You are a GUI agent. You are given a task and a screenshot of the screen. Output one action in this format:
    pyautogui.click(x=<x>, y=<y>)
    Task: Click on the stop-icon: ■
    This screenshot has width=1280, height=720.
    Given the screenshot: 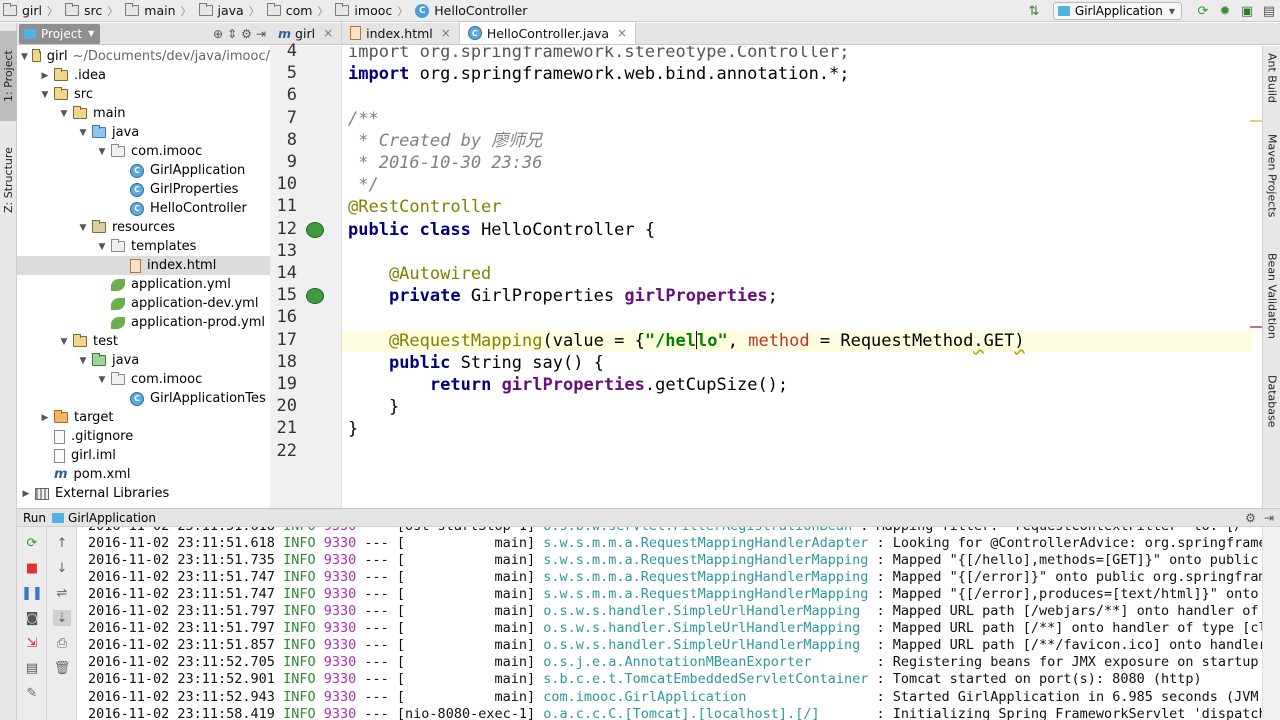 What is the action you would take?
    pyautogui.click(x=32, y=568)
    